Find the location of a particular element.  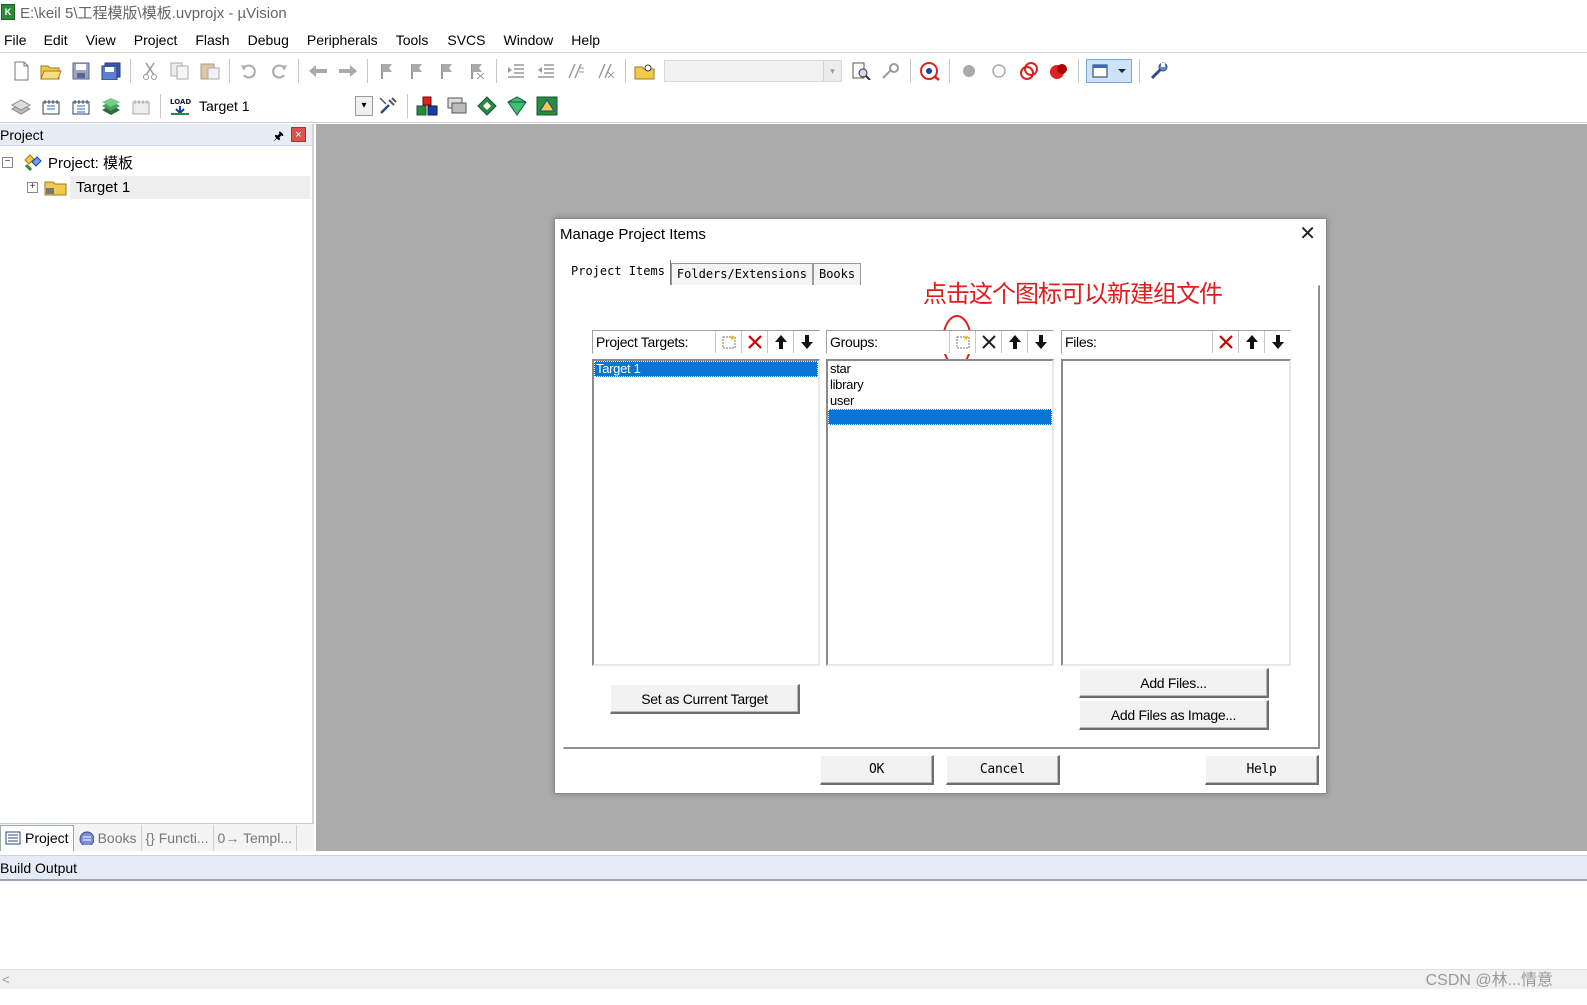

menu-tools: Tools is located at coordinates (417, 40).